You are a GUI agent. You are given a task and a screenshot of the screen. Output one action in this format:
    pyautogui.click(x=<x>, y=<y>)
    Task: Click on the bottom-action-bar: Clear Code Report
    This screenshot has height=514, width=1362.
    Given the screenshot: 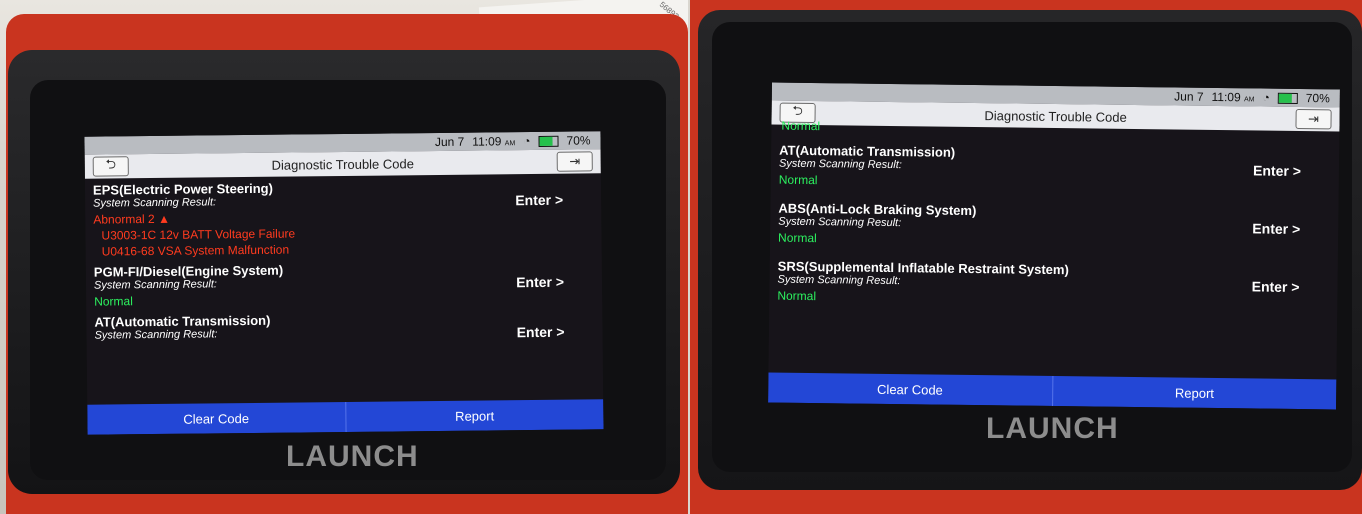 What is the action you would take?
    pyautogui.click(x=345, y=417)
    